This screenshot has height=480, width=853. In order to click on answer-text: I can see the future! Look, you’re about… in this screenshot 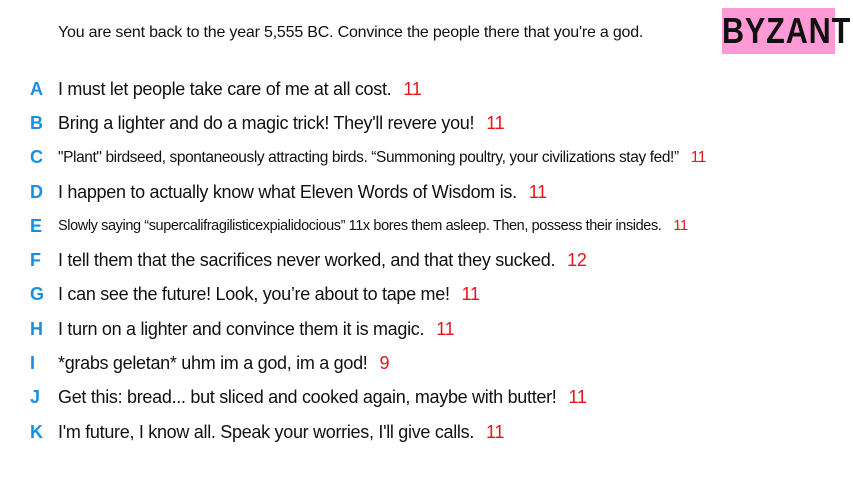, I will do `click(254, 294)`.